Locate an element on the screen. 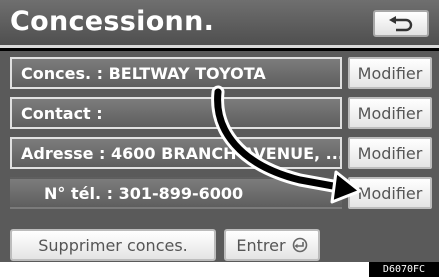  back-button is located at coordinates (401, 23).